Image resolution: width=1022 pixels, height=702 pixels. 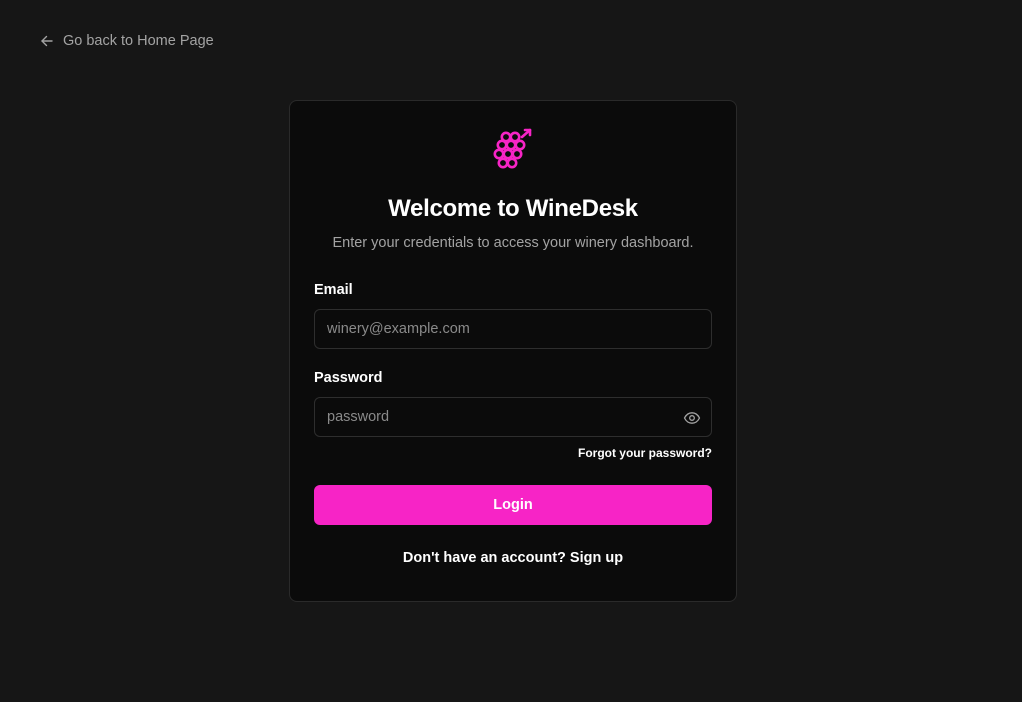 What do you see at coordinates (513, 150) in the screenshot?
I see `grapes-icon` at bounding box center [513, 150].